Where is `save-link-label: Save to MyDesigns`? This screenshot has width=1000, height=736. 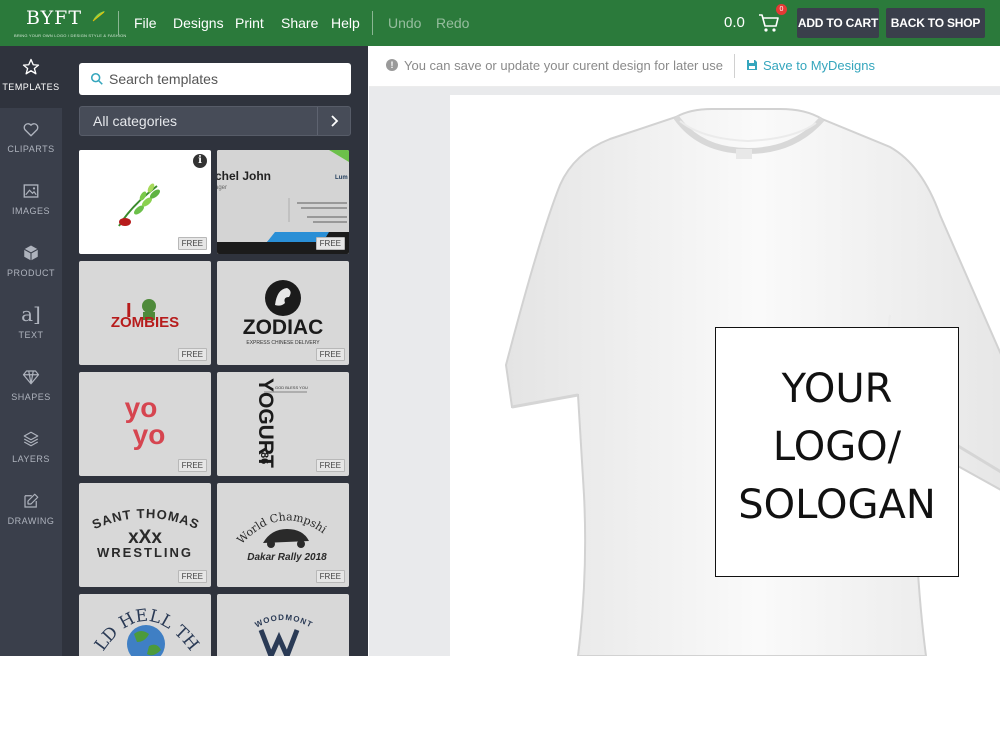 save-link-label: Save to MyDesigns is located at coordinates (819, 65).